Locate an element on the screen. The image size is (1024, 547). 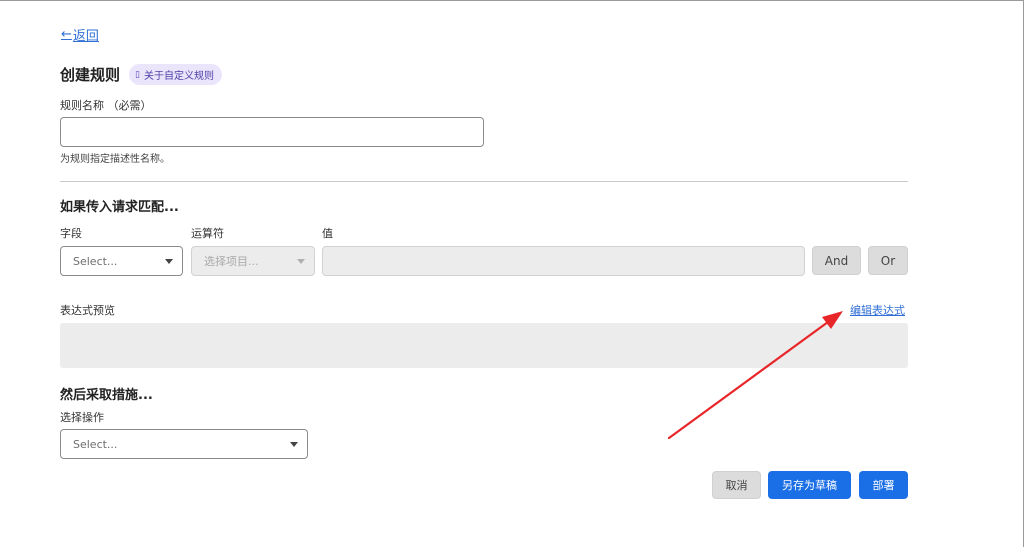
title-row: 创建规则 ▯ 关于自定义规则 is located at coordinates (141, 74).